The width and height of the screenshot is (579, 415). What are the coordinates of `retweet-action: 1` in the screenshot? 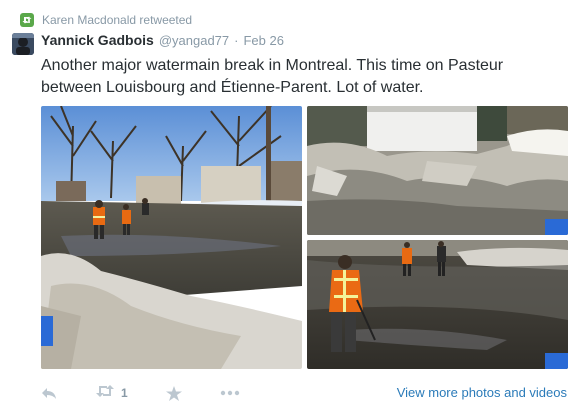 It's located at (111, 393).